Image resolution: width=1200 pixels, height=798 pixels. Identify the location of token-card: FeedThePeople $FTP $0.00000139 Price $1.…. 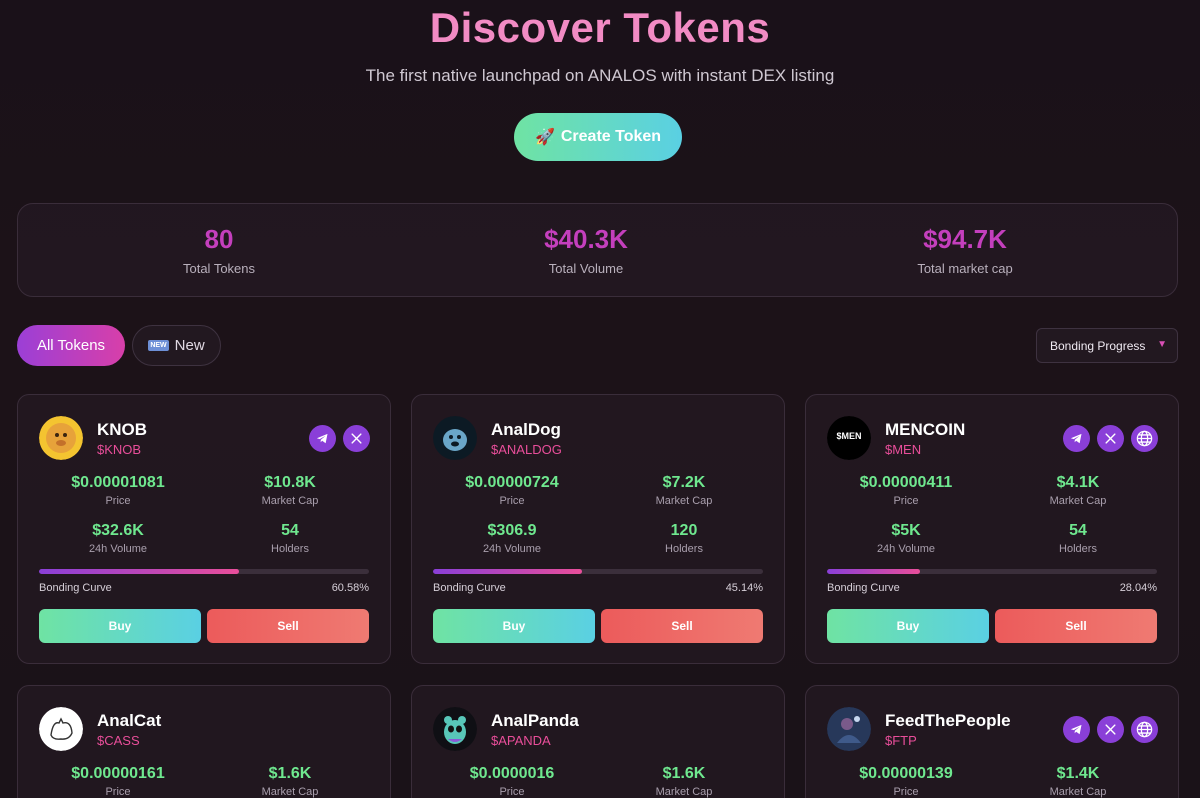
(992, 741).